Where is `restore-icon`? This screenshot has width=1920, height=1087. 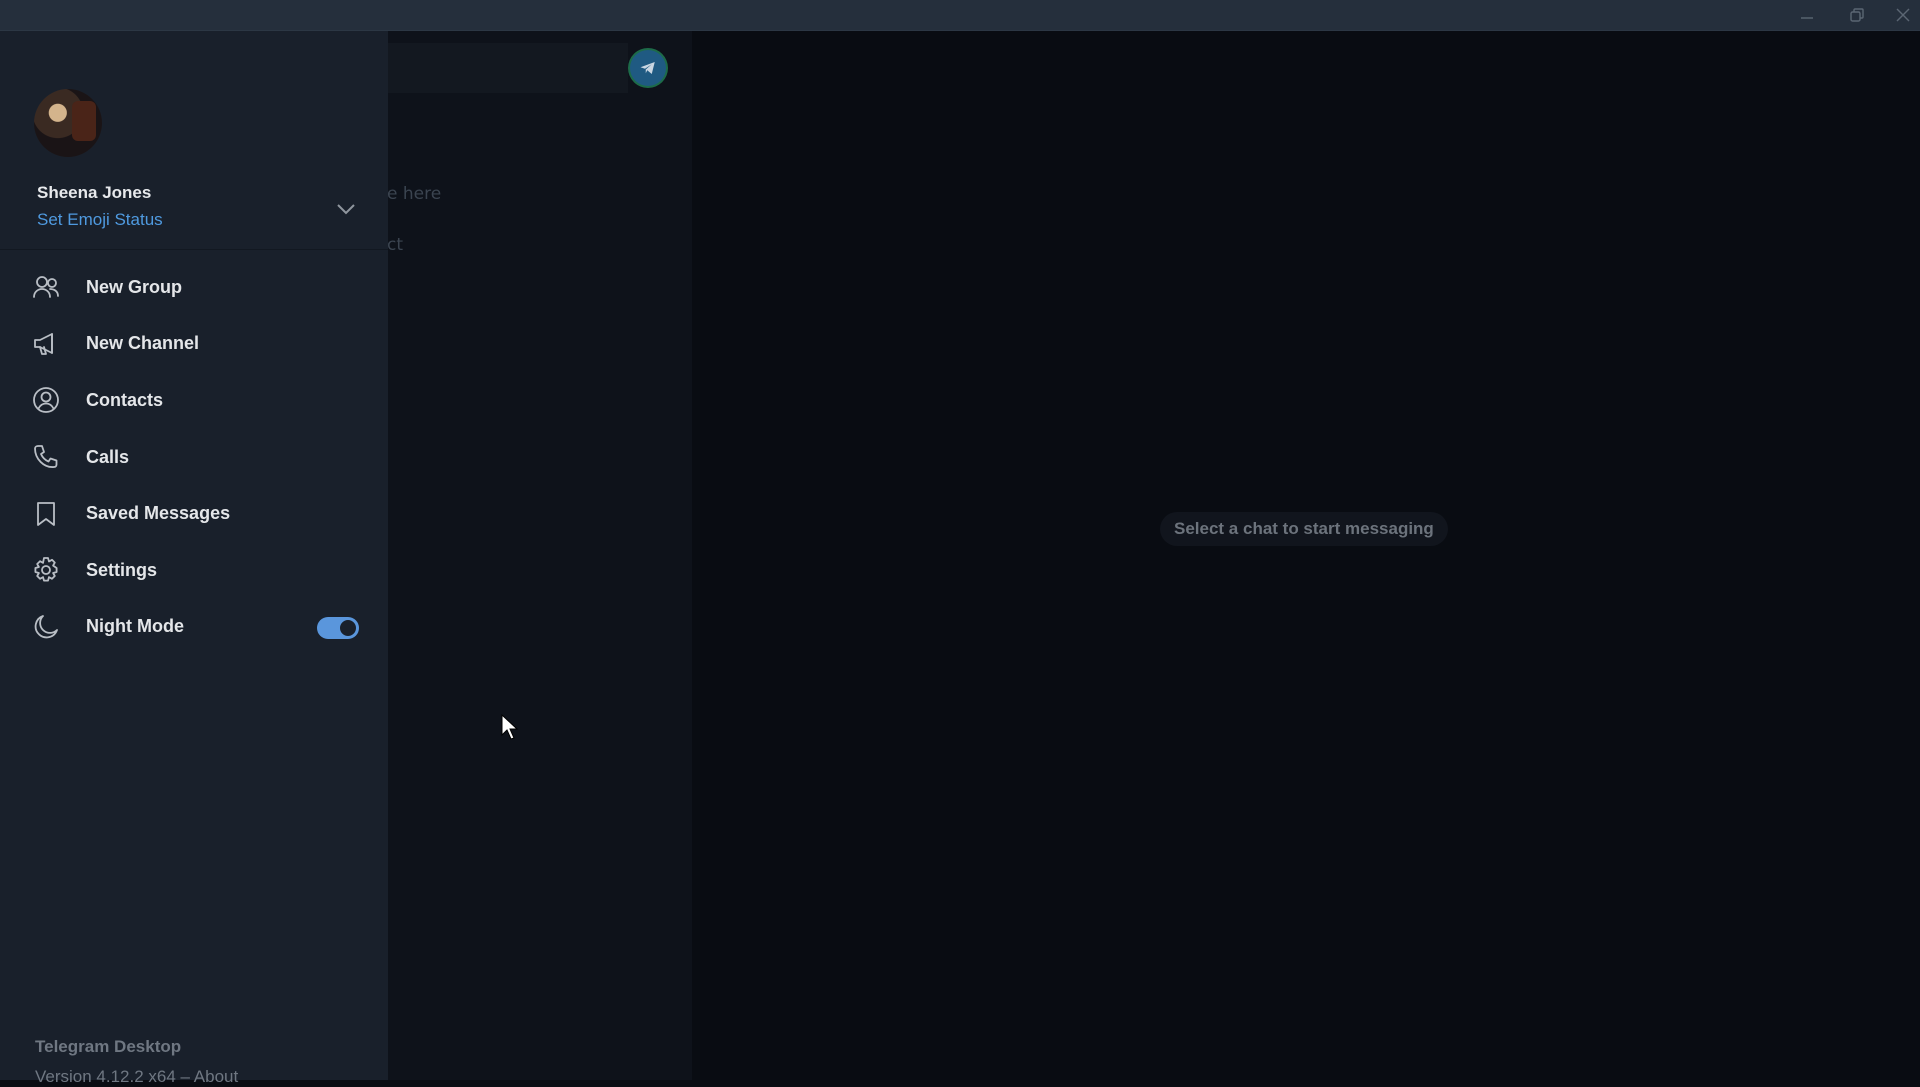
restore-icon is located at coordinates (1857, 15).